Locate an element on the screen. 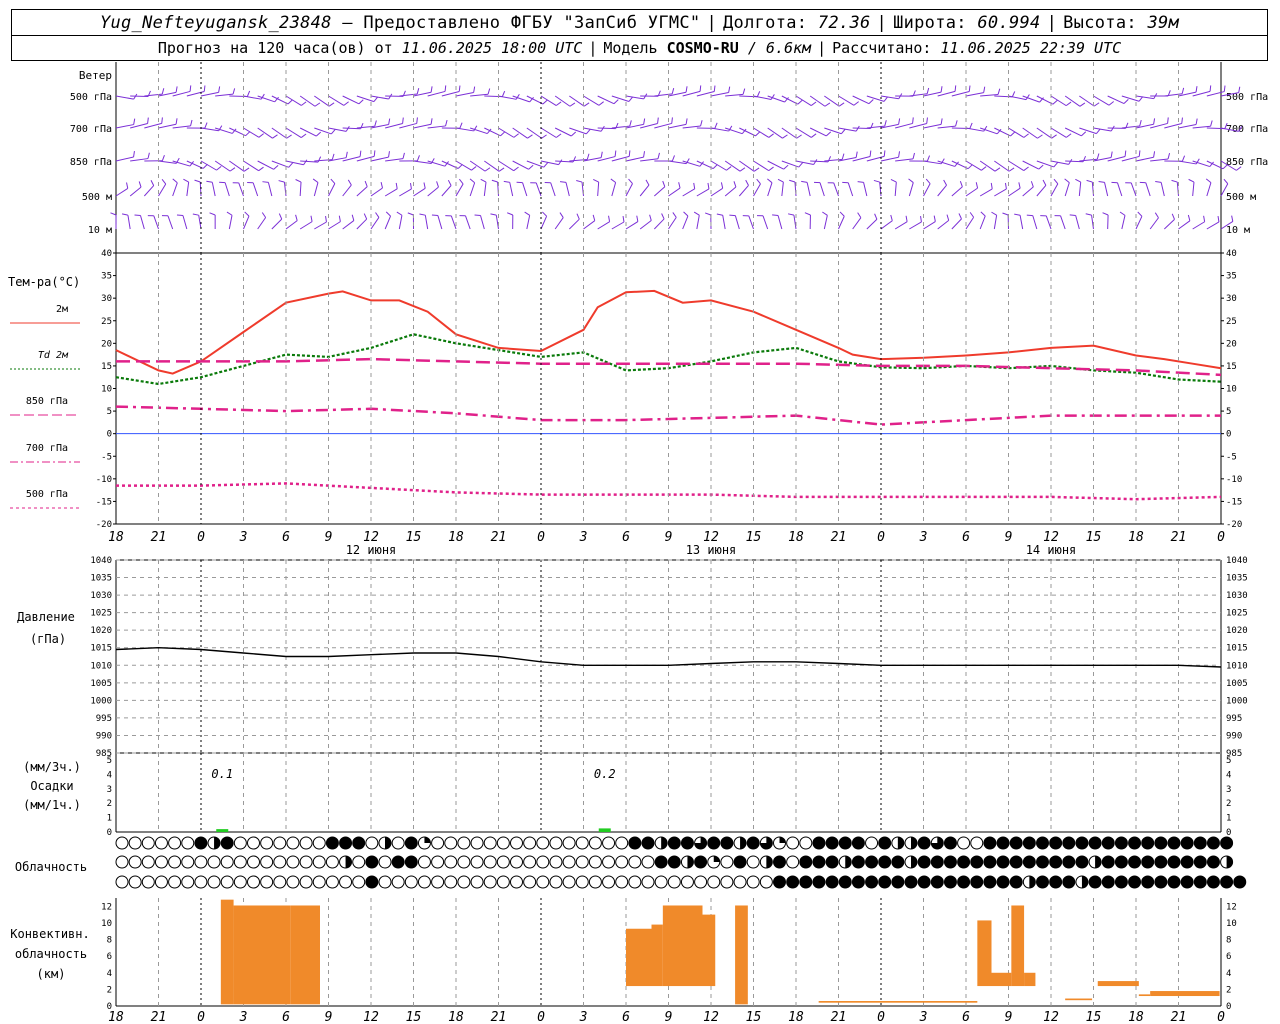  temp-tick-left: -20 is located at coordinates (104, 525).